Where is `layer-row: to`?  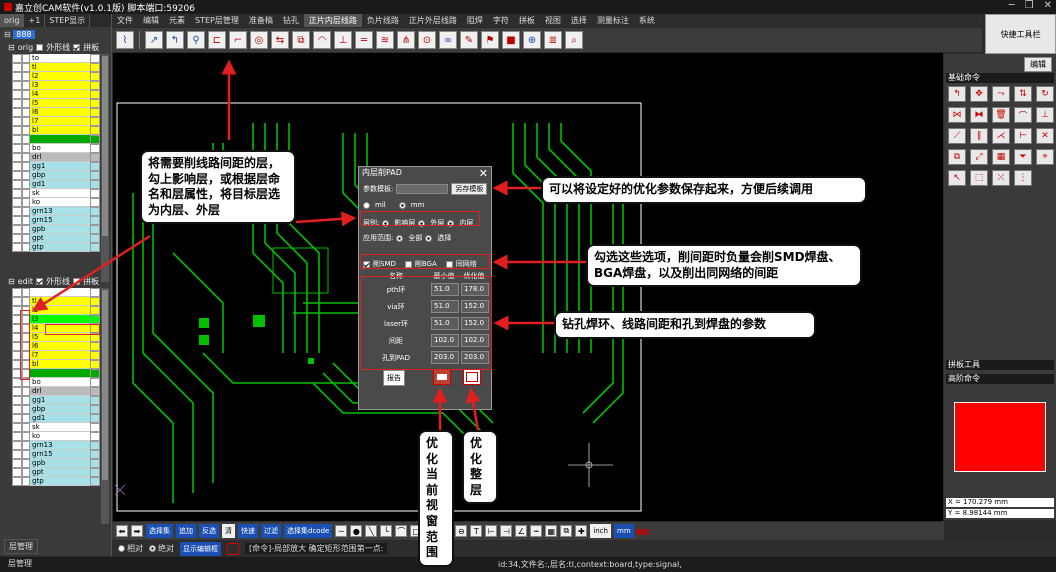 layer-row: to is located at coordinates (56, 58).